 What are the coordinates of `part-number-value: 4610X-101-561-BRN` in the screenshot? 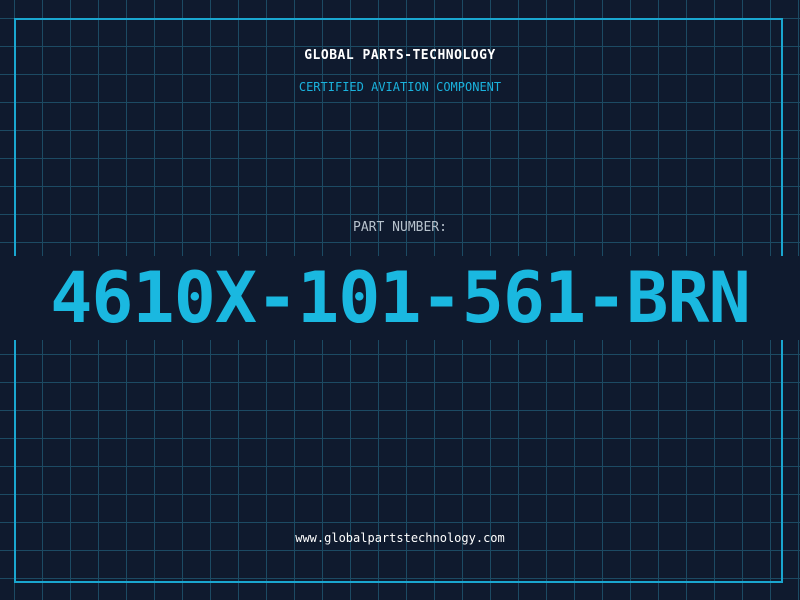 It's located at (400, 298).